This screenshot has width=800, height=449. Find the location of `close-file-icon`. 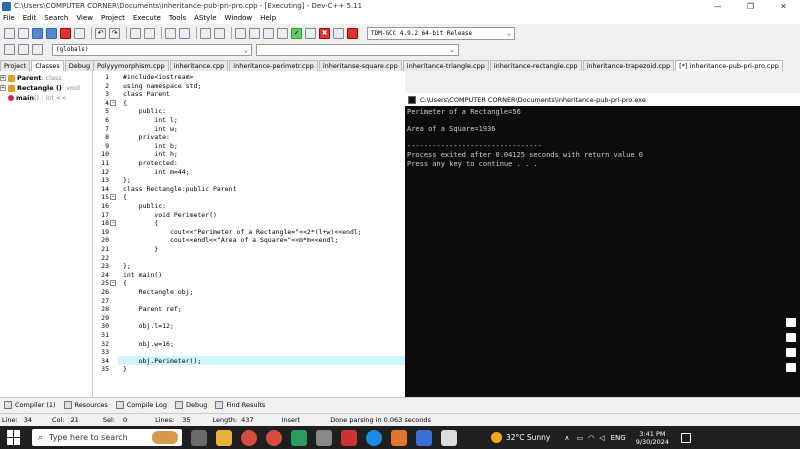

close-file-icon is located at coordinates (65, 33).